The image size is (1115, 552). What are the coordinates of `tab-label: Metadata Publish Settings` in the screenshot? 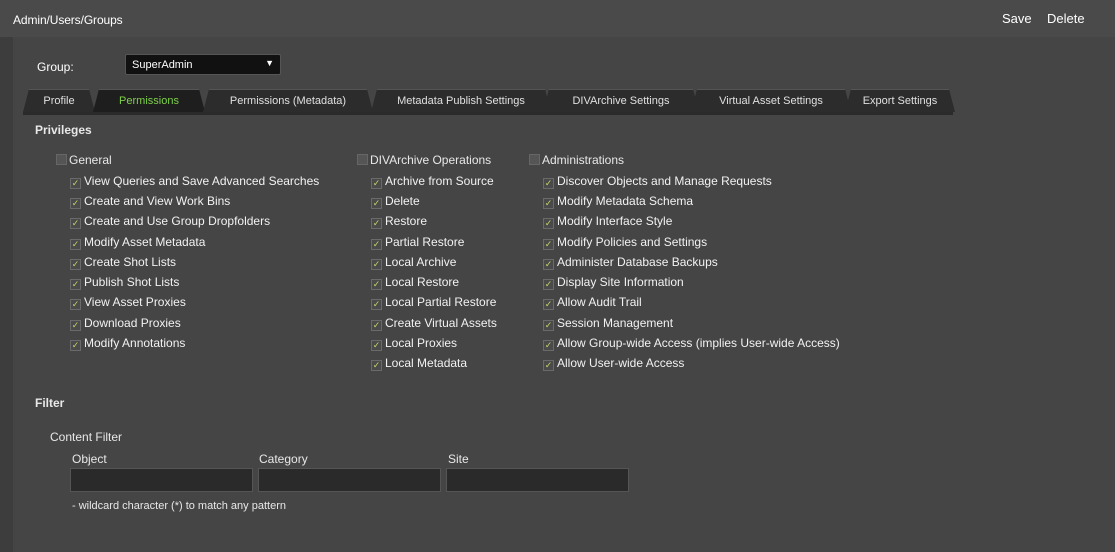 It's located at (461, 101).